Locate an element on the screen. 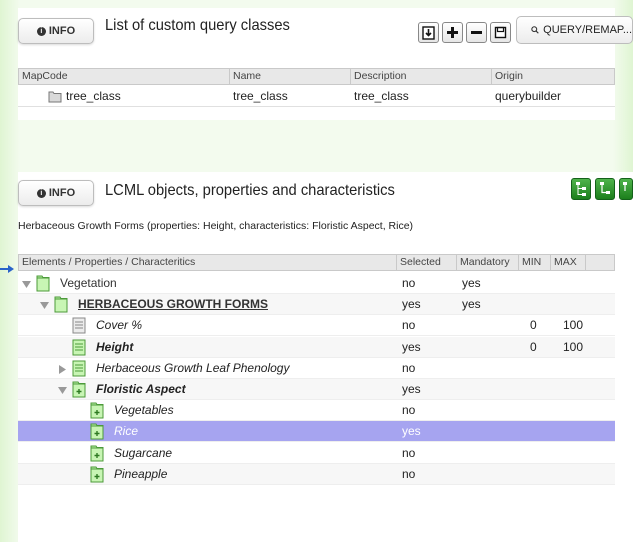 The height and width of the screenshot is (542, 633). origin-cell: querybuilder is located at coordinates (528, 96).